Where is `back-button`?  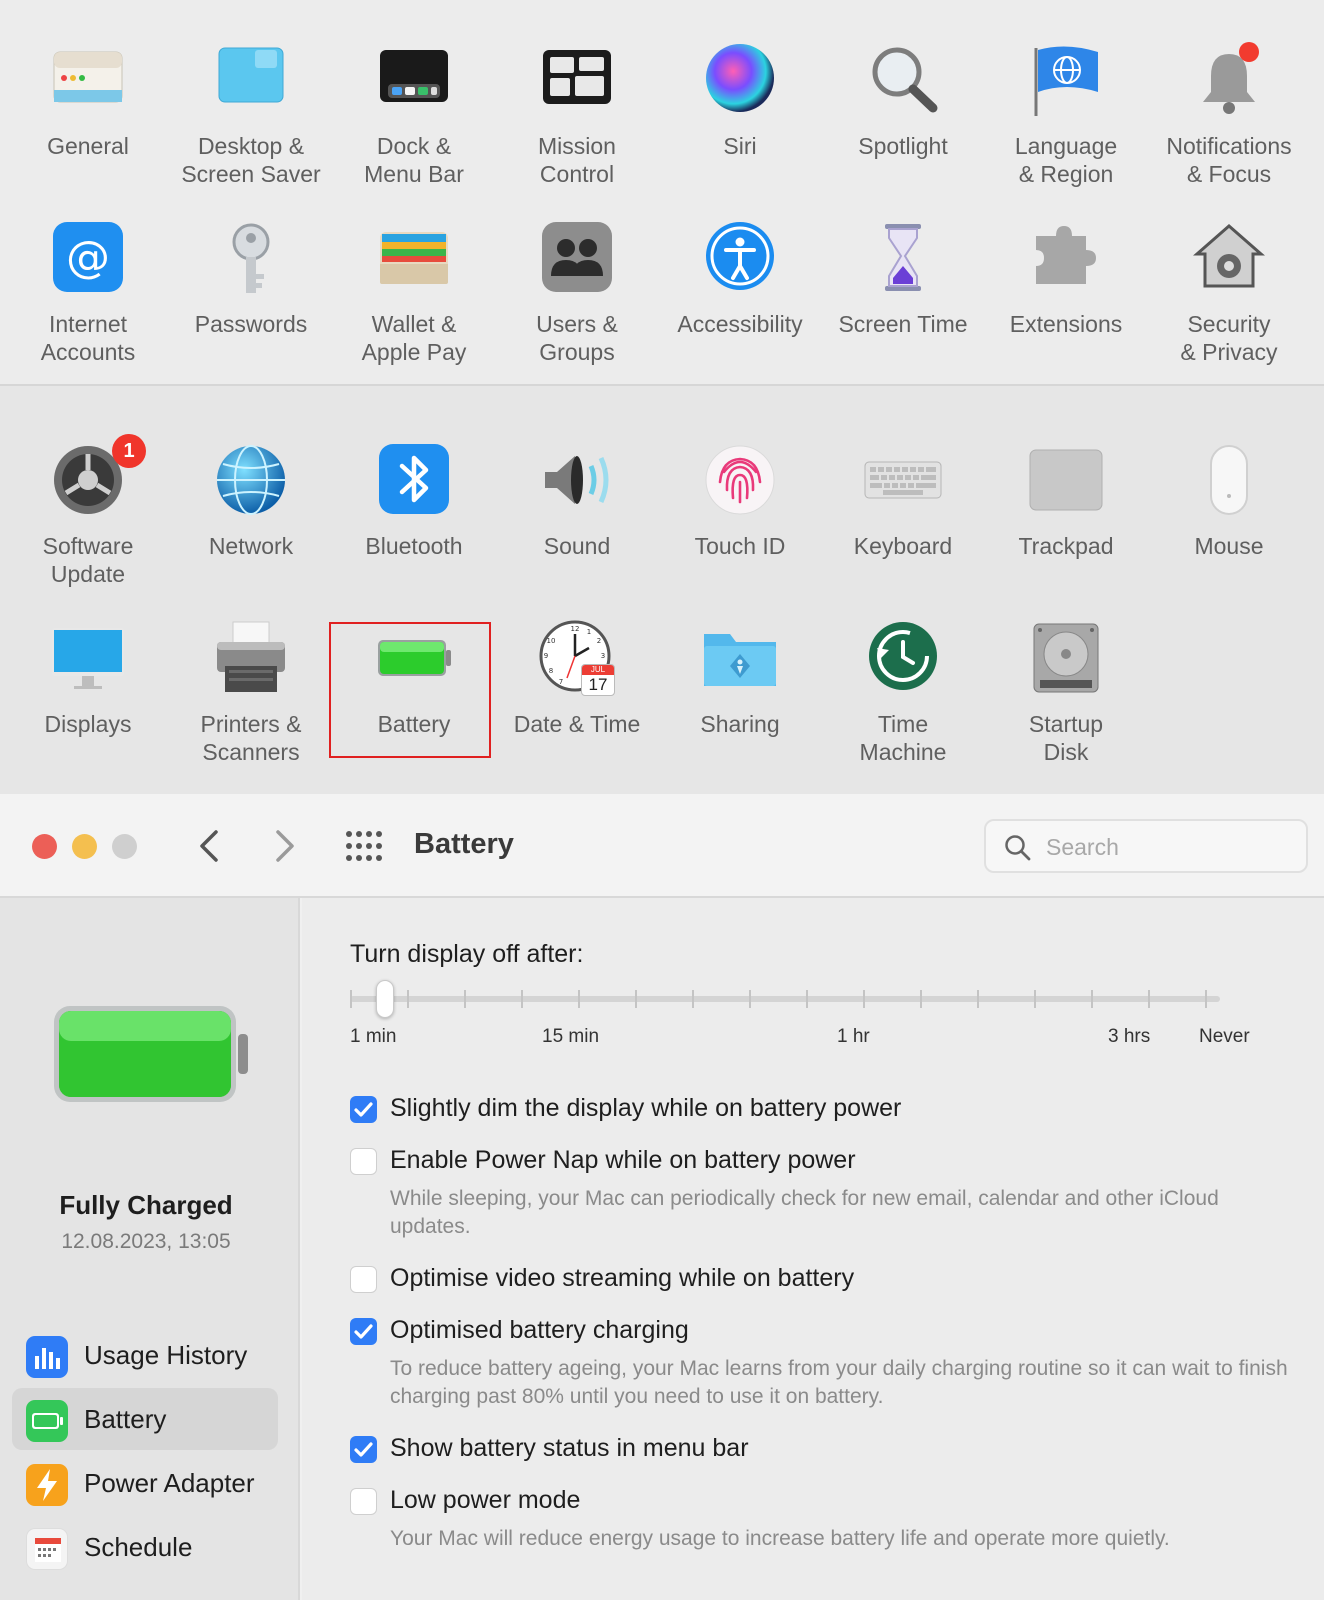 back-button is located at coordinates (210, 846).